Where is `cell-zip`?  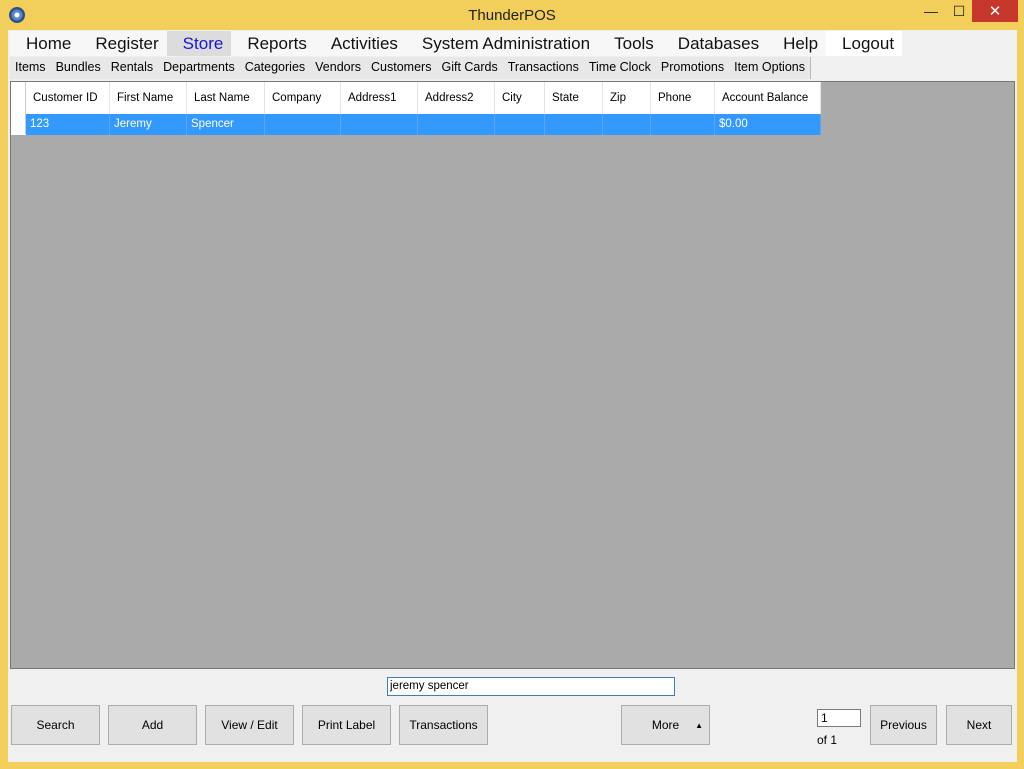 cell-zip is located at coordinates (626, 124).